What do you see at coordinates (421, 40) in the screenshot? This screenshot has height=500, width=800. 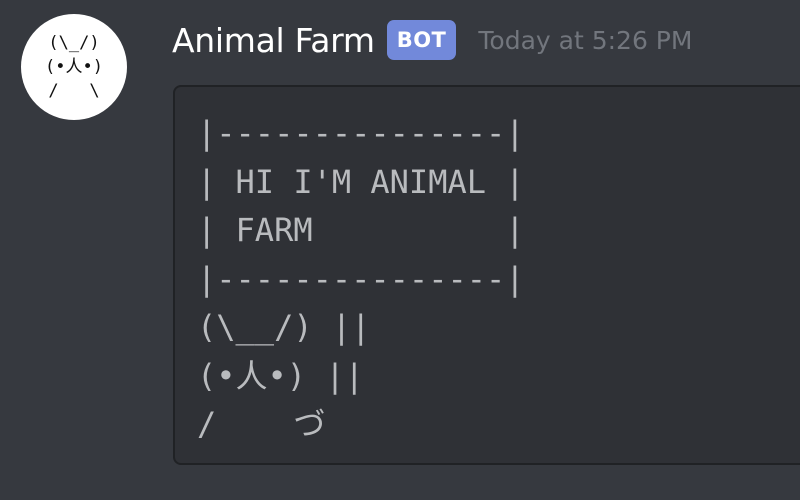 I see `bot-badge: BOT` at bounding box center [421, 40].